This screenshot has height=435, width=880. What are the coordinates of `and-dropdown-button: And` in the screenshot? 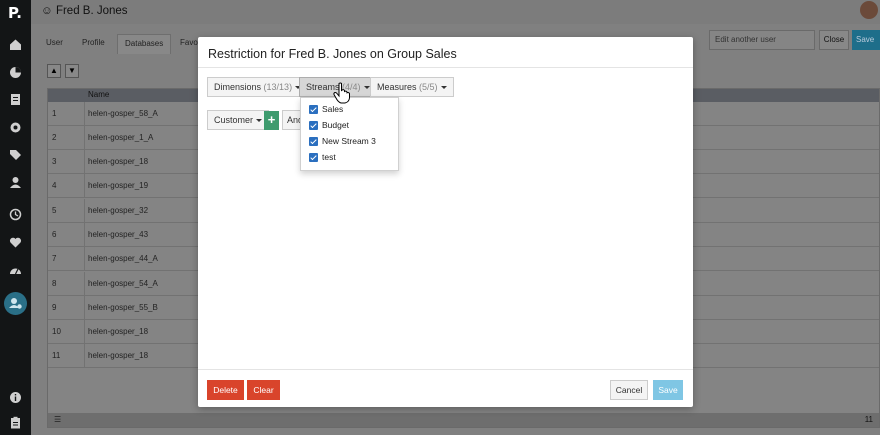 It's located at (292, 120).